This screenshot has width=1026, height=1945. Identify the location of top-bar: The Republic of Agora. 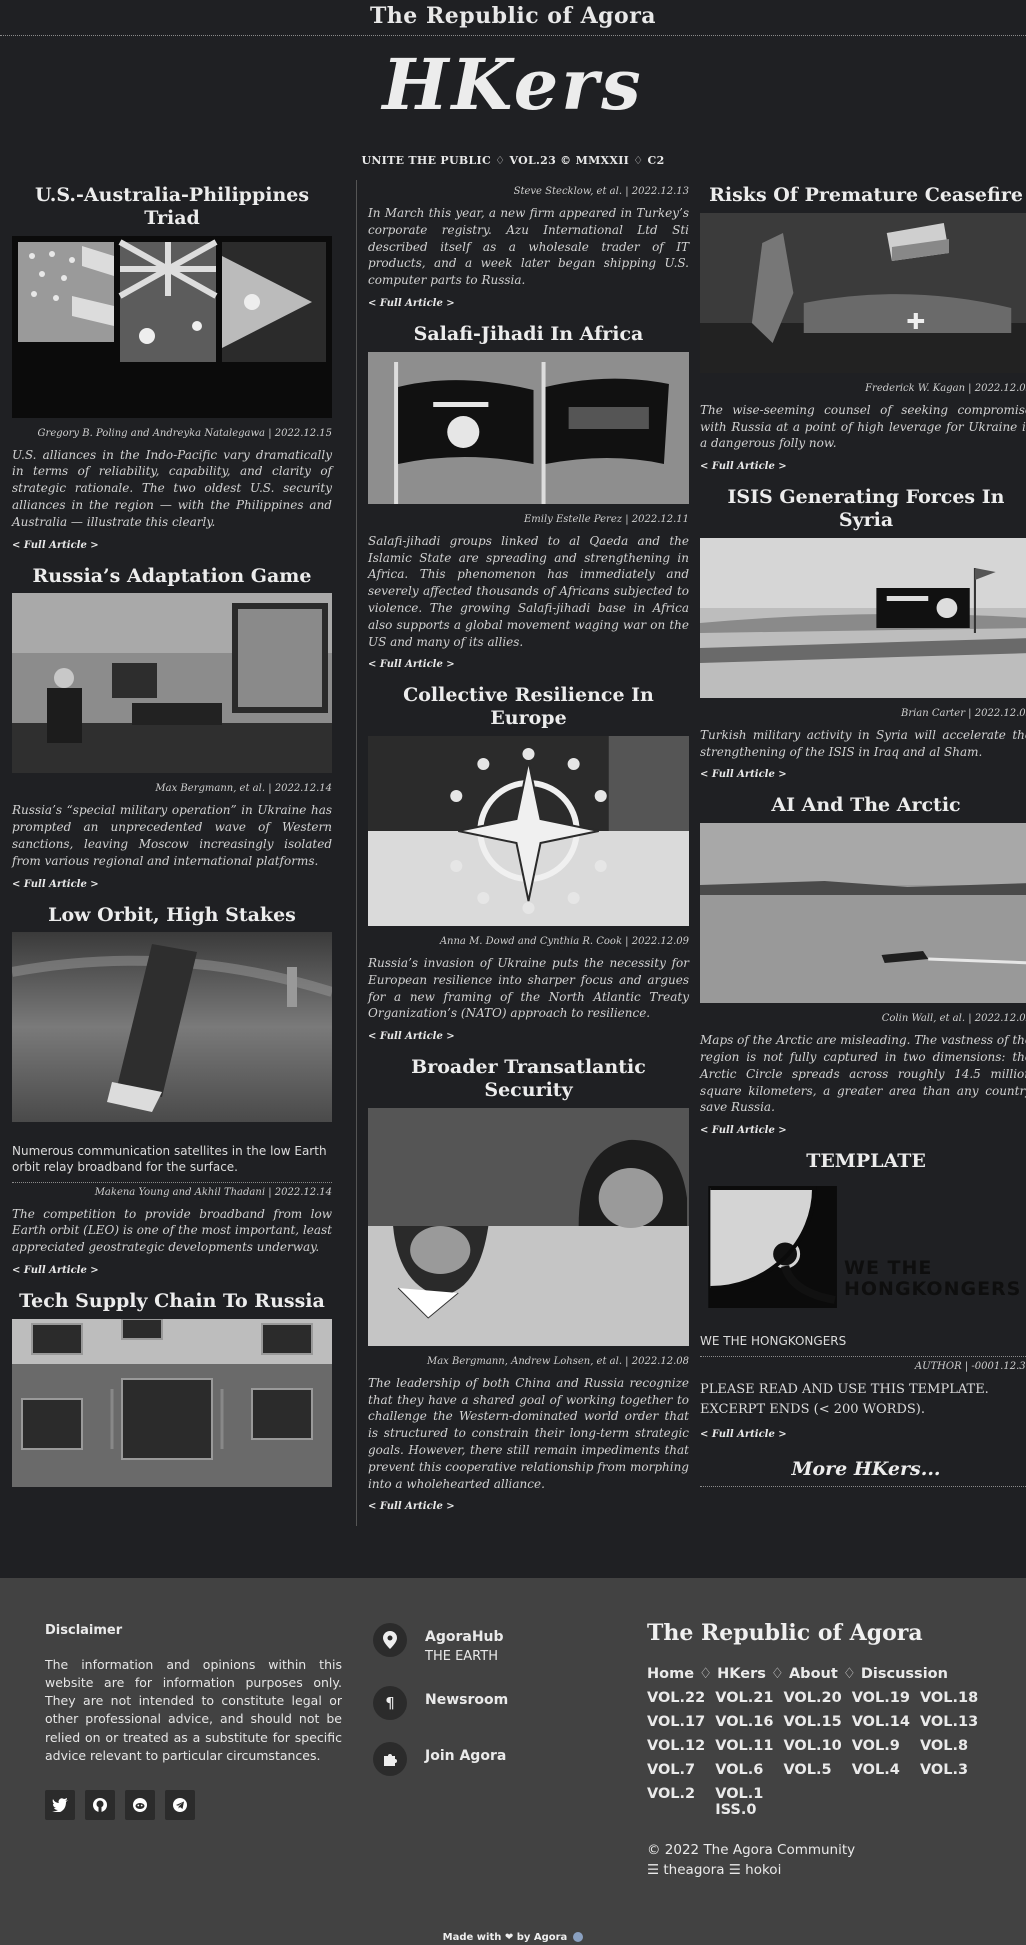
(513, 18).